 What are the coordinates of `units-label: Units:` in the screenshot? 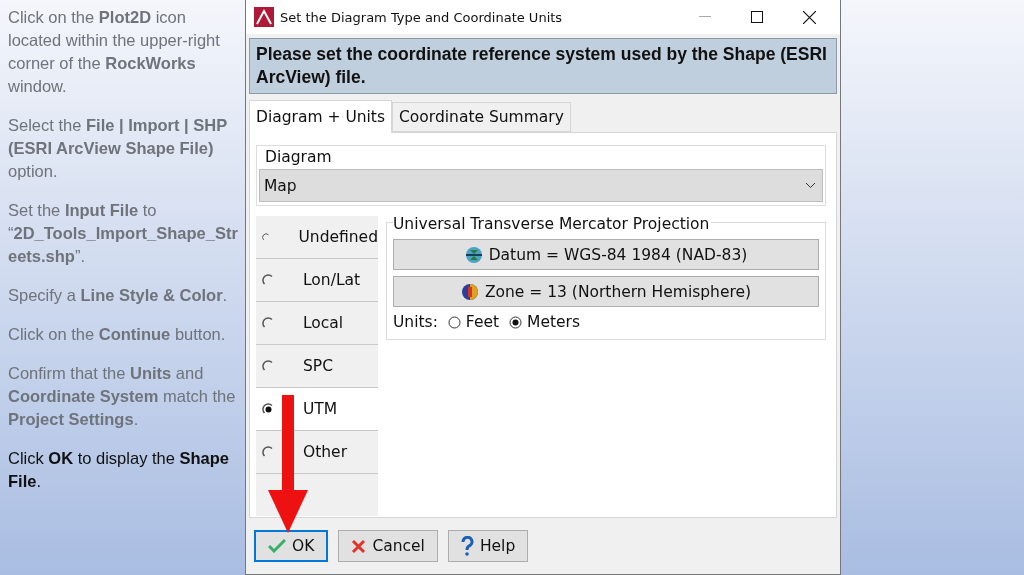 It's located at (415, 322).